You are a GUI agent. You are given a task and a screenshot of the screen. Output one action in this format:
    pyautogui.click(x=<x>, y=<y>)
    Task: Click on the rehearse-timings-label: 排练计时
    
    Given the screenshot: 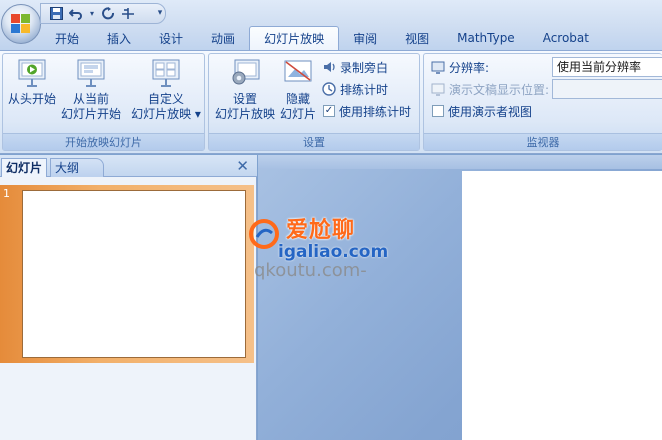 What is the action you would take?
    pyautogui.click(x=364, y=89)
    